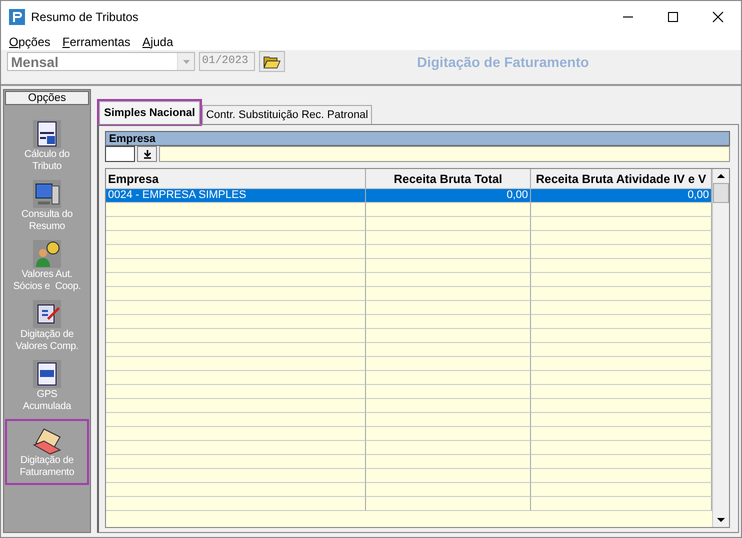 This screenshot has width=742, height=538. I want to click on sidebar-item: Consulta do Resumo, so click(47, 209).